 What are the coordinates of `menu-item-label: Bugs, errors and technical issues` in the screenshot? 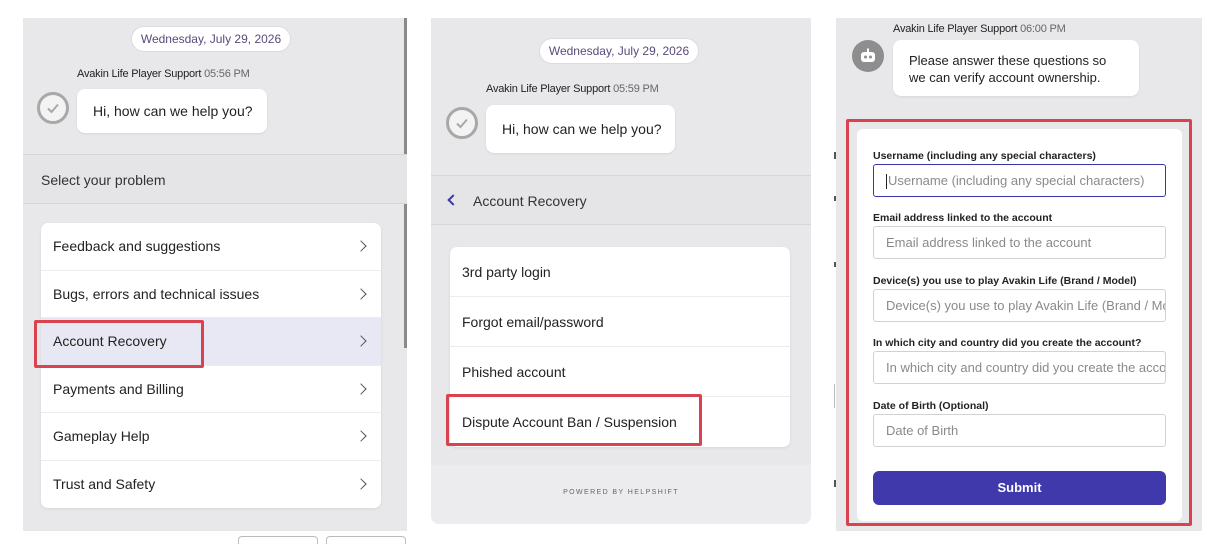 It's located at (156, 293).